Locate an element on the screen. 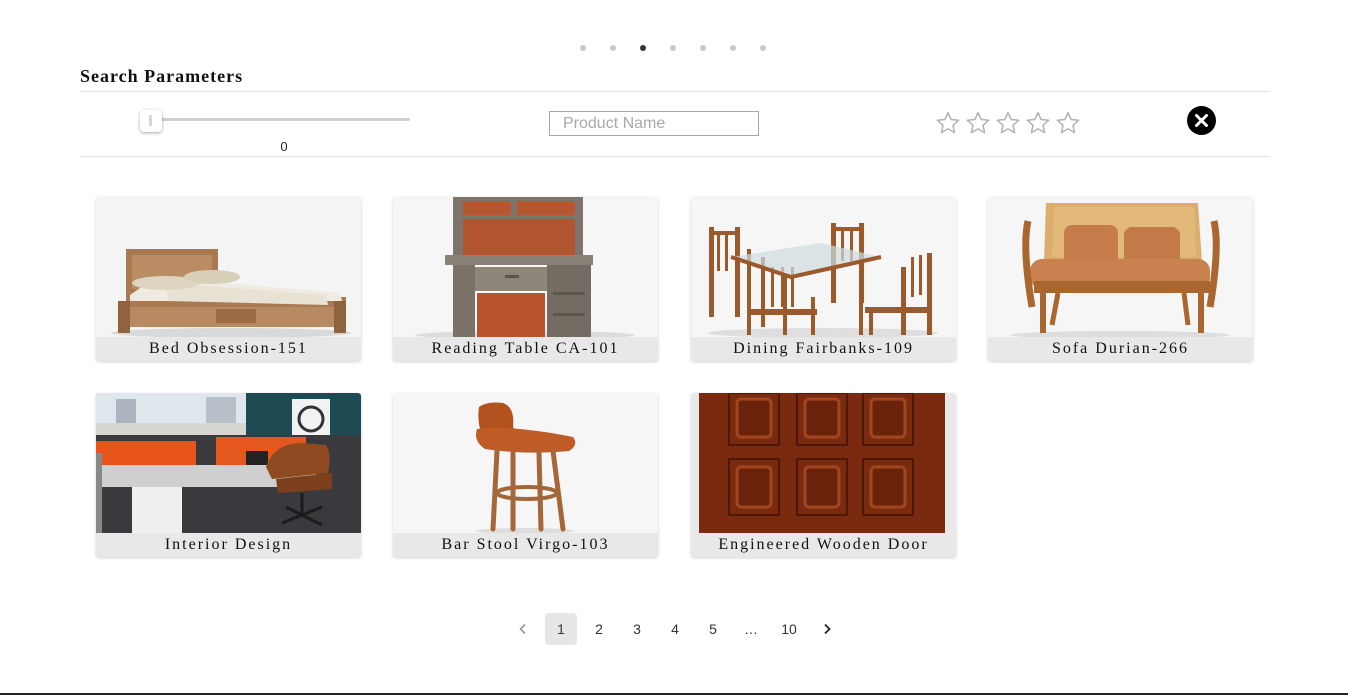 The height and width of the screenshot is (695, 1348). rating-filter is located at coordinates (1008, 123).